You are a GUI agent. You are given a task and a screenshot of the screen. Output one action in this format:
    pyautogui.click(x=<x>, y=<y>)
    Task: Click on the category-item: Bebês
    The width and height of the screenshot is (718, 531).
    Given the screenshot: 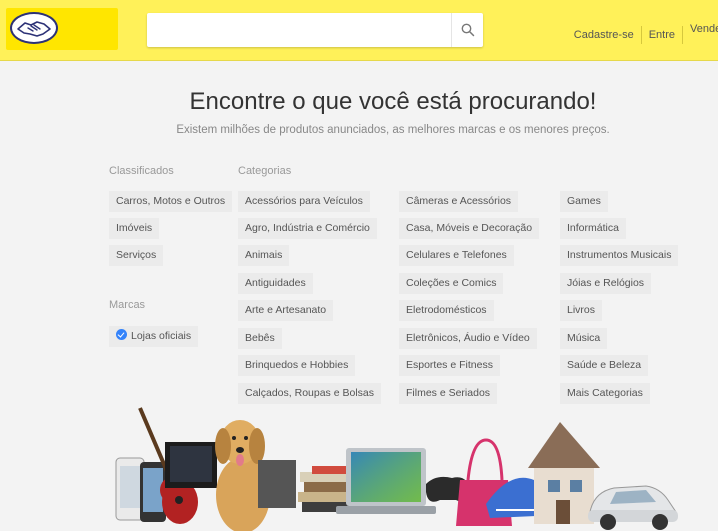 What is the action you would take?
    pyautogui.click(x=260, y=338)
    